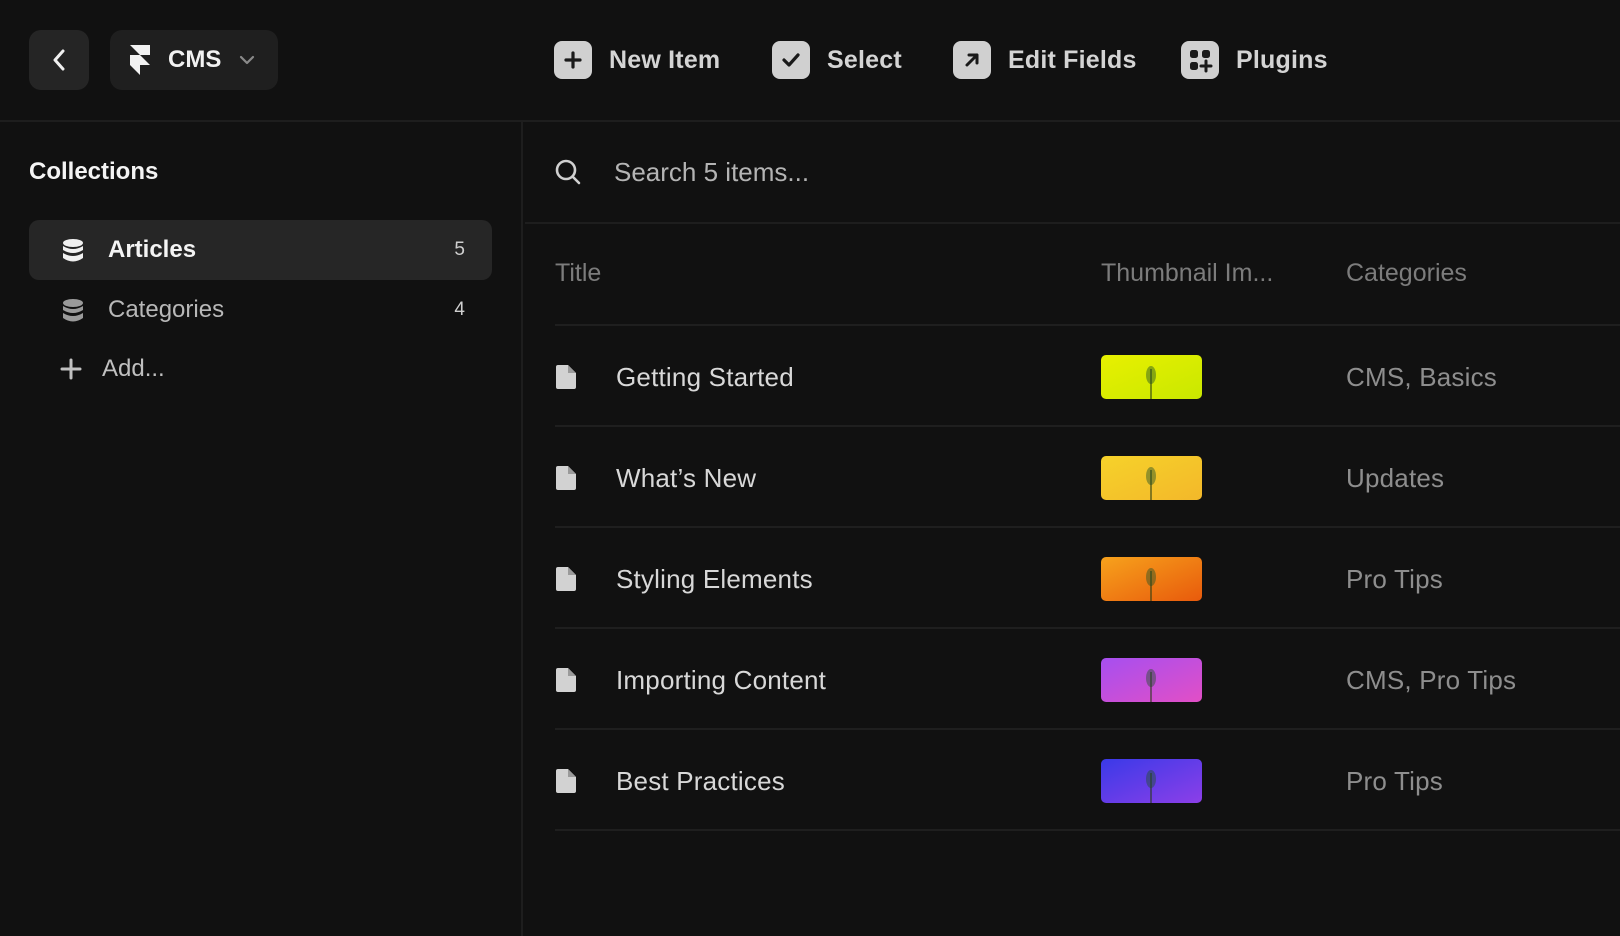 This screenshot has width=1620, height=936. I want to click on back-button, so click(59, 60).